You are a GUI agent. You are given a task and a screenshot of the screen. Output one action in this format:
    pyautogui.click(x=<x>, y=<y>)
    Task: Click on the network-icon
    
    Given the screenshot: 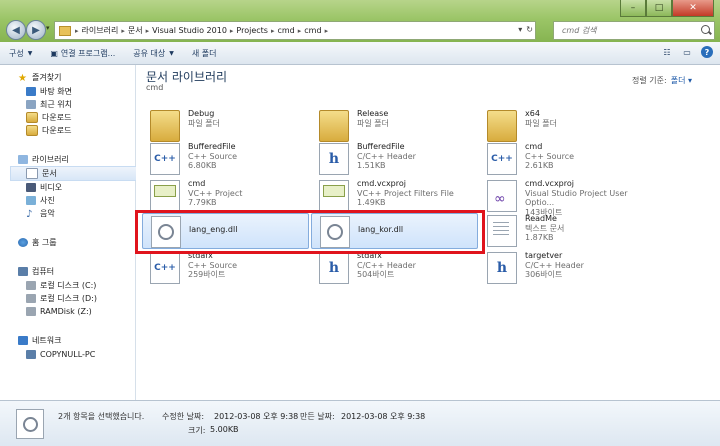 What is the action you would take?
    pyautogui.click(x=23, y=340)
    